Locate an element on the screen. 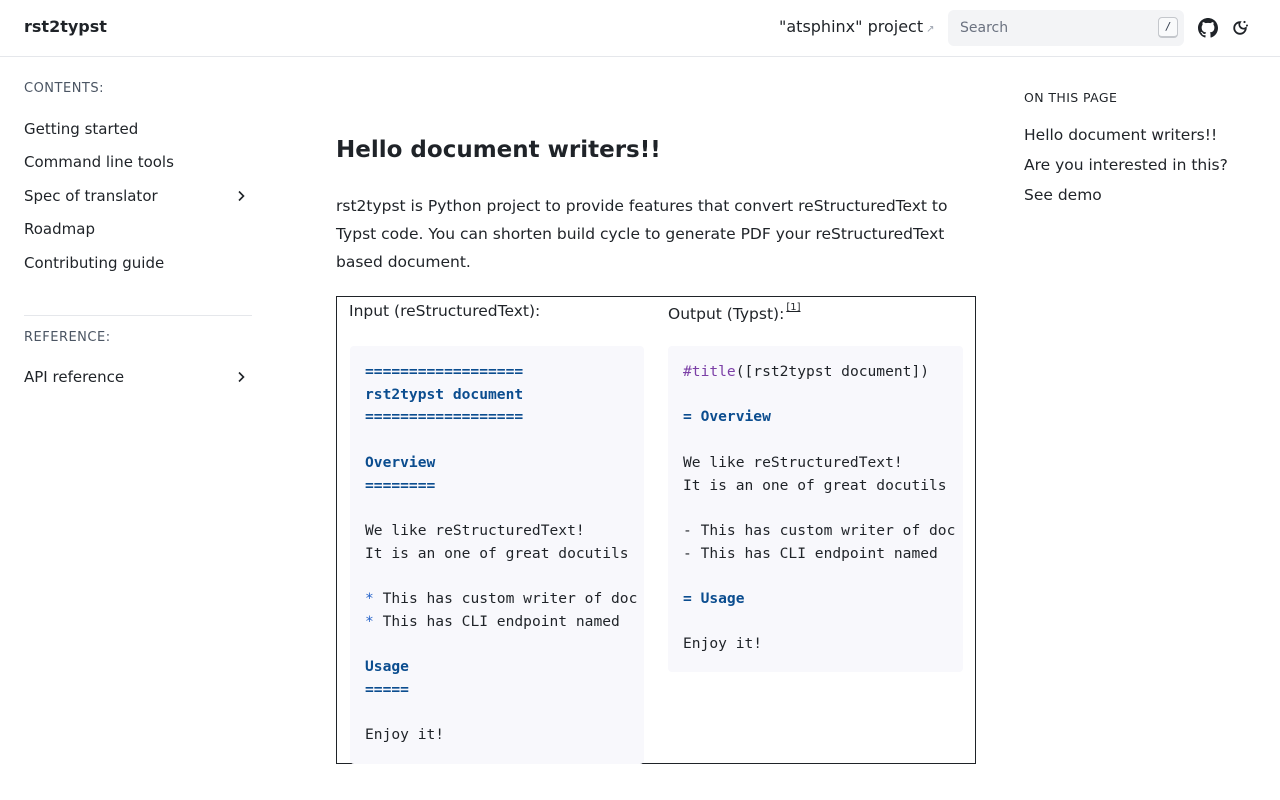 The width and height of the screenshot is (1280, 800). function-token: #title is located at coordinates (709, 371).